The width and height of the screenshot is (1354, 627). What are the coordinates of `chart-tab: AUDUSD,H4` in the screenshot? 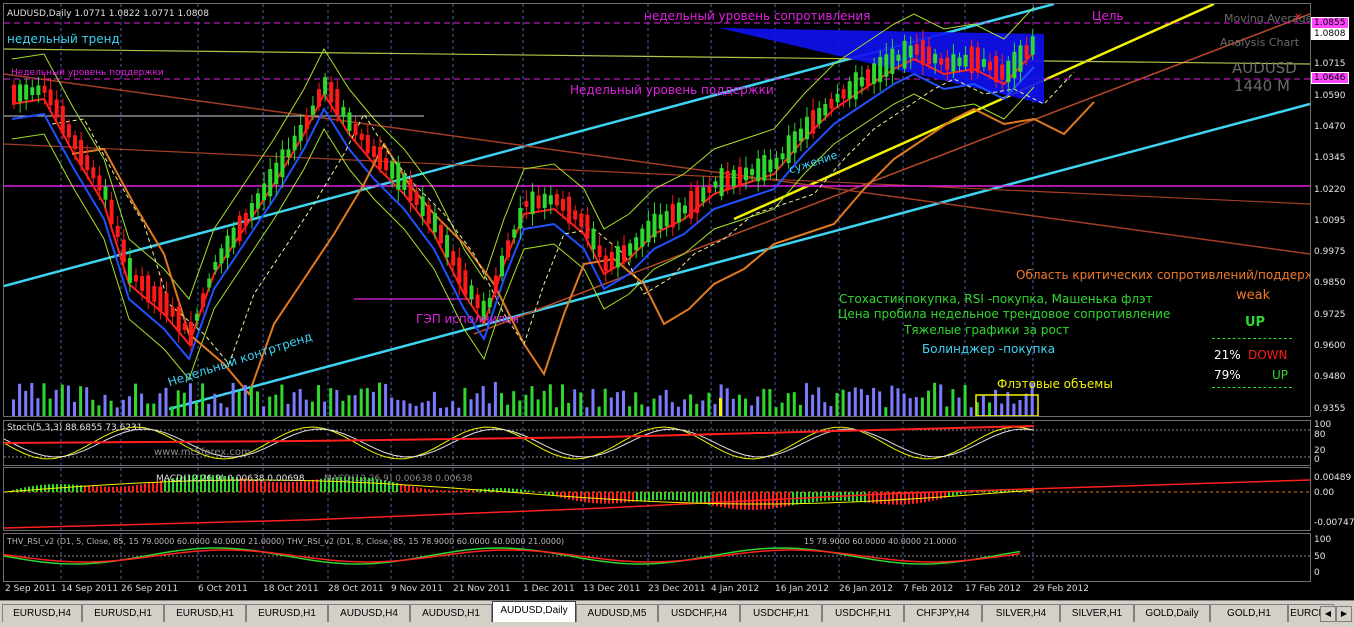 It's located at (369, 613).